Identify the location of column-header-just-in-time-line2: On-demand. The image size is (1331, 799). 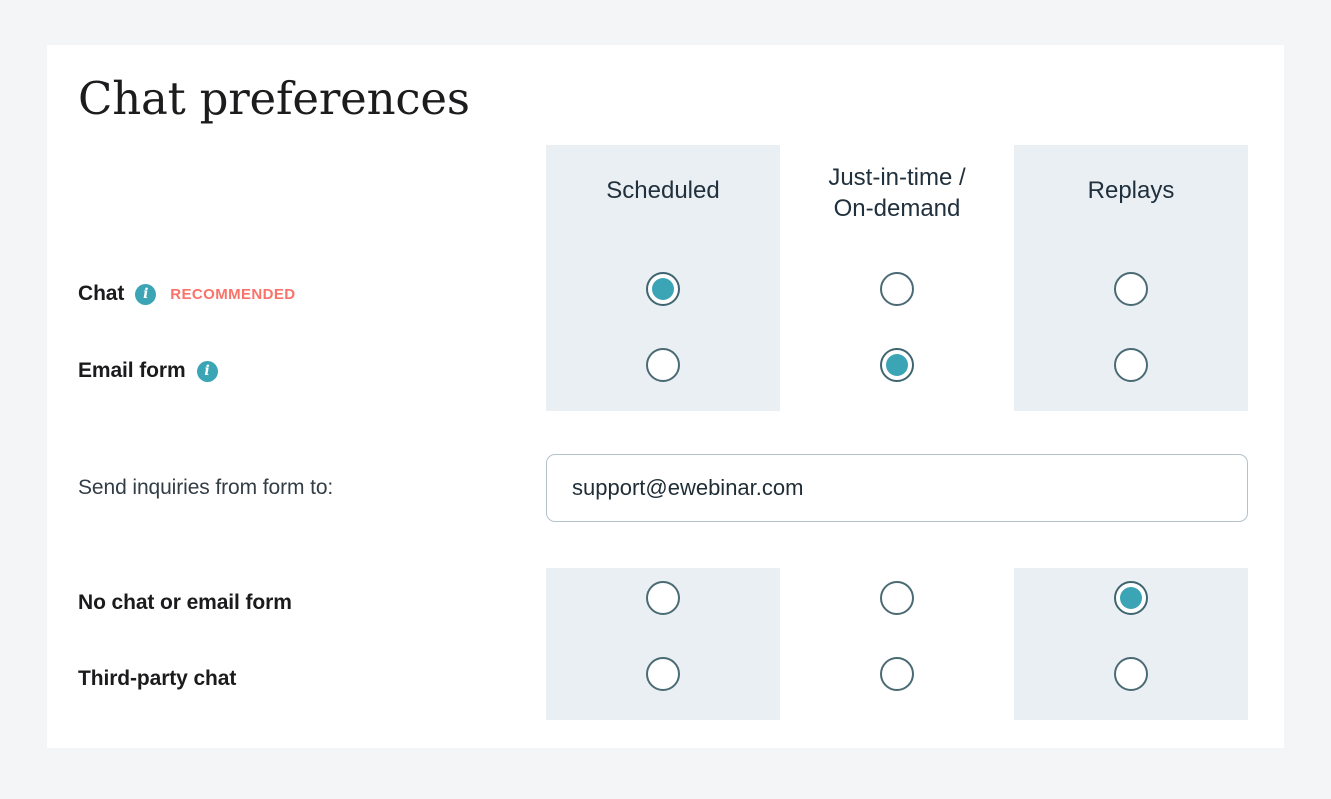
(897, 208).